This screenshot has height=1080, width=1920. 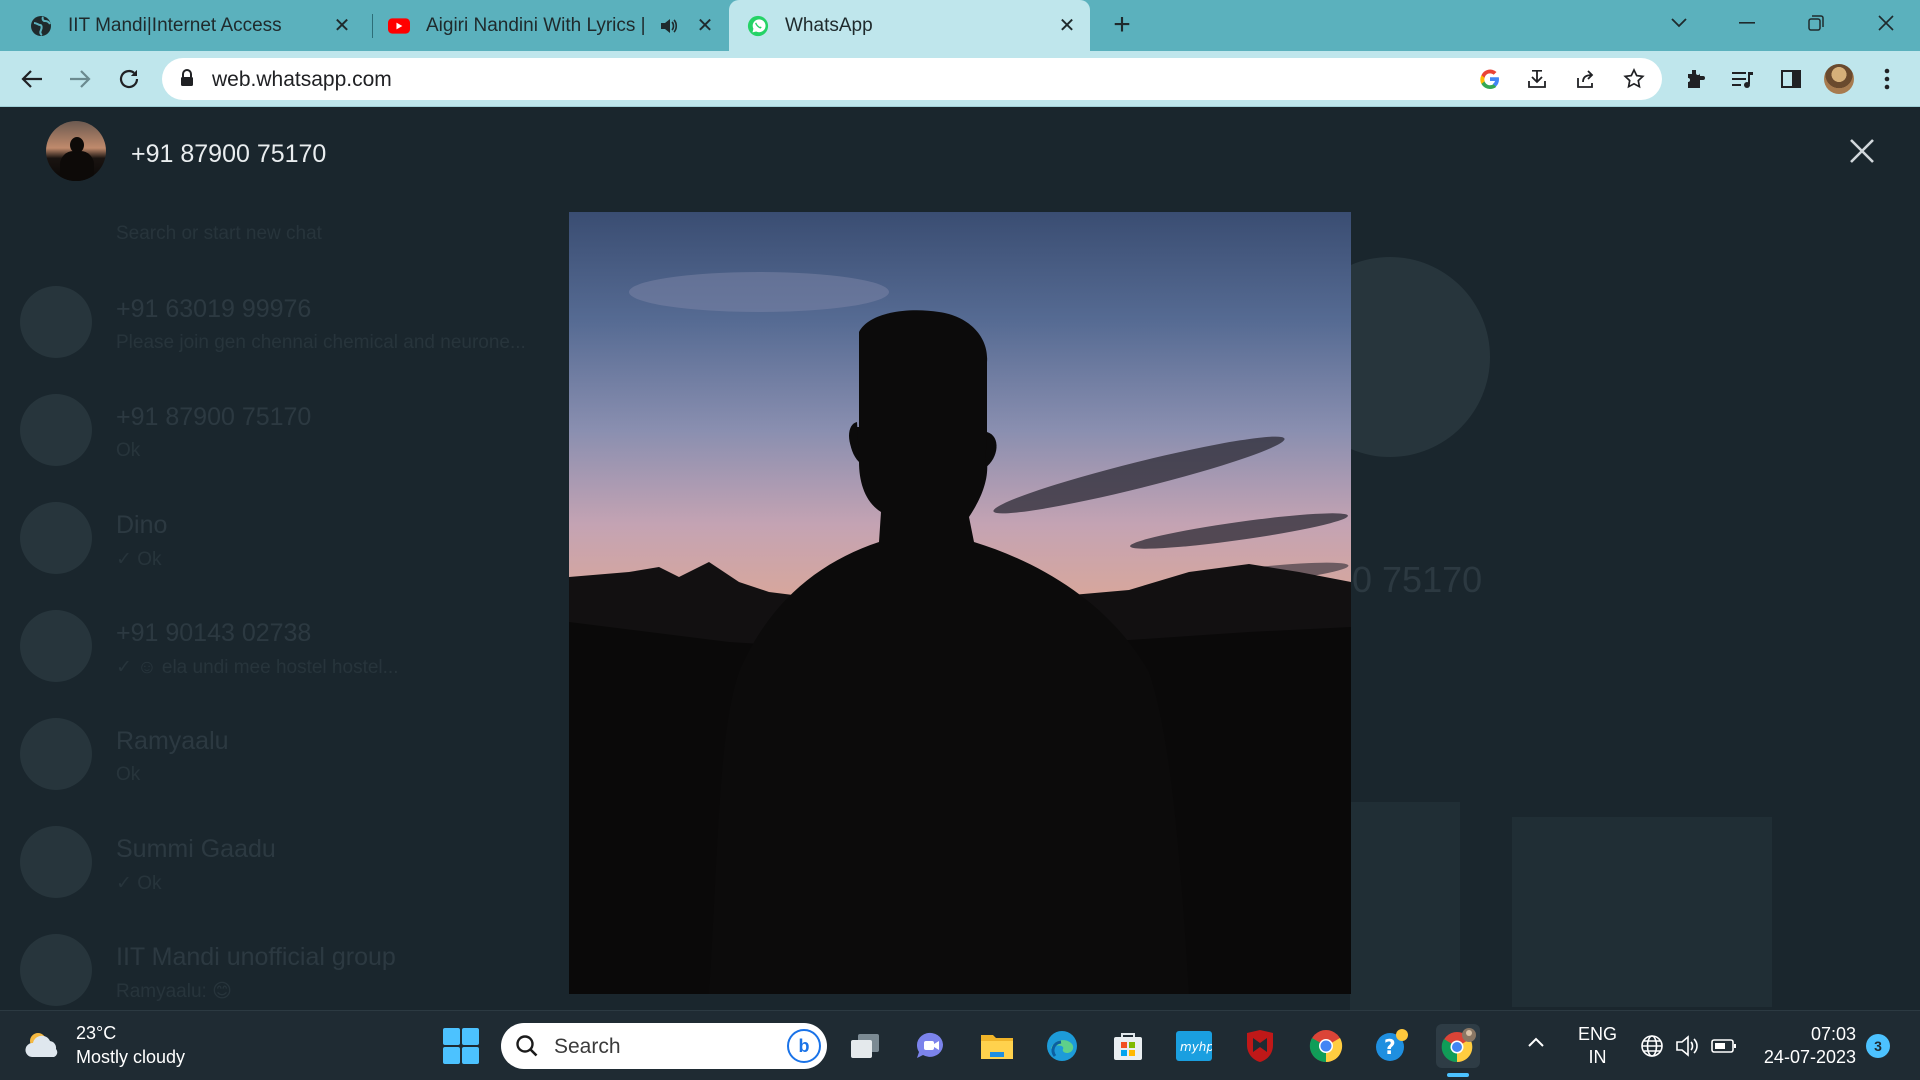 What do you see at coordinates (804, 1046) in the screenshot?
I see `bing-icon: b` at bounding box center [804, 1046].